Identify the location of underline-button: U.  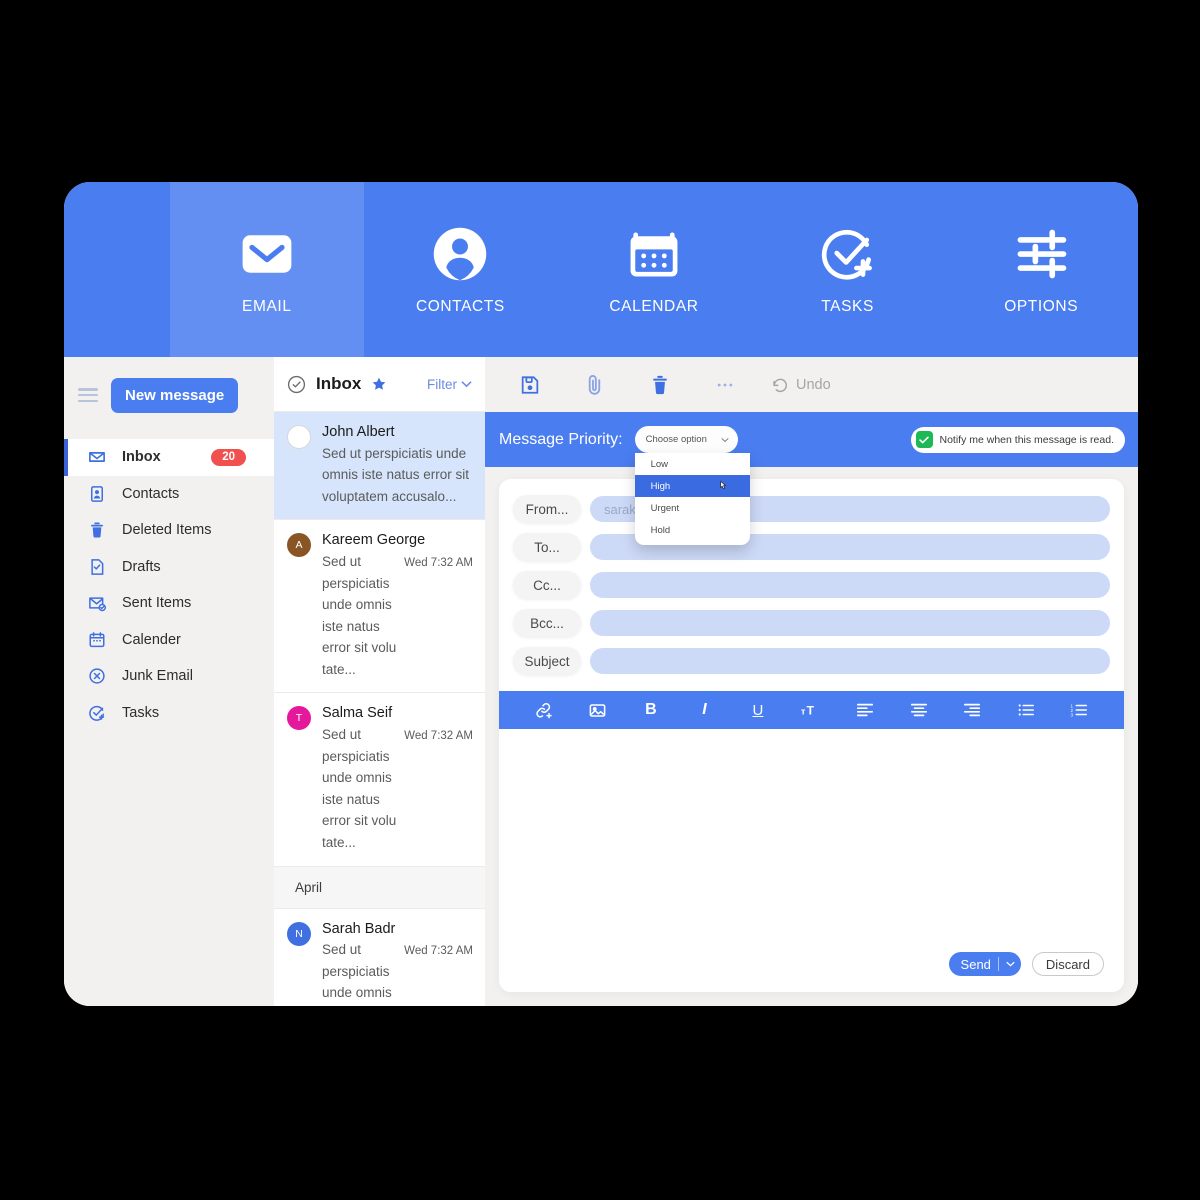
(758, 710).